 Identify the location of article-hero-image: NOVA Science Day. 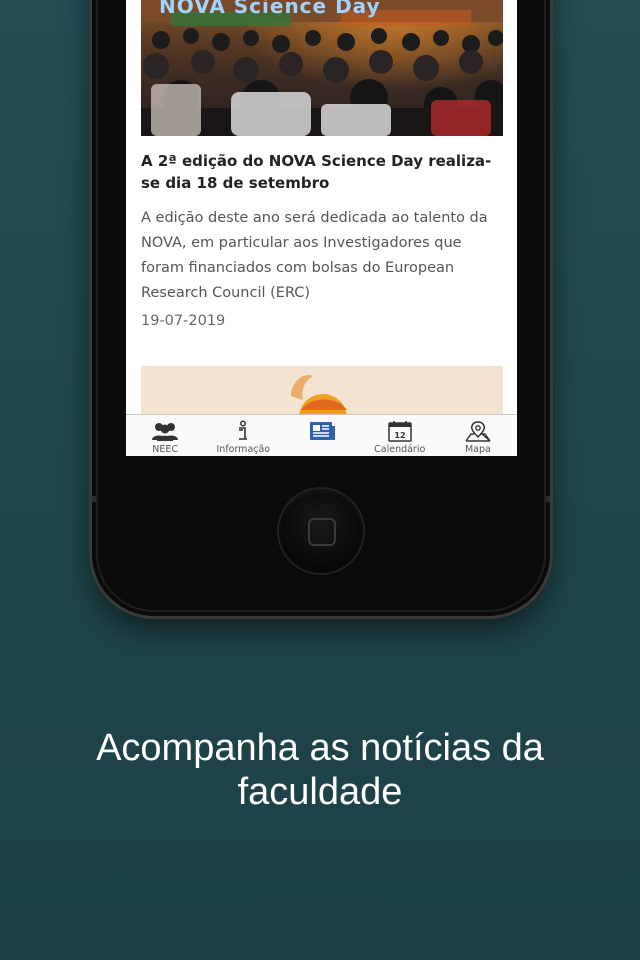
(322, 68).